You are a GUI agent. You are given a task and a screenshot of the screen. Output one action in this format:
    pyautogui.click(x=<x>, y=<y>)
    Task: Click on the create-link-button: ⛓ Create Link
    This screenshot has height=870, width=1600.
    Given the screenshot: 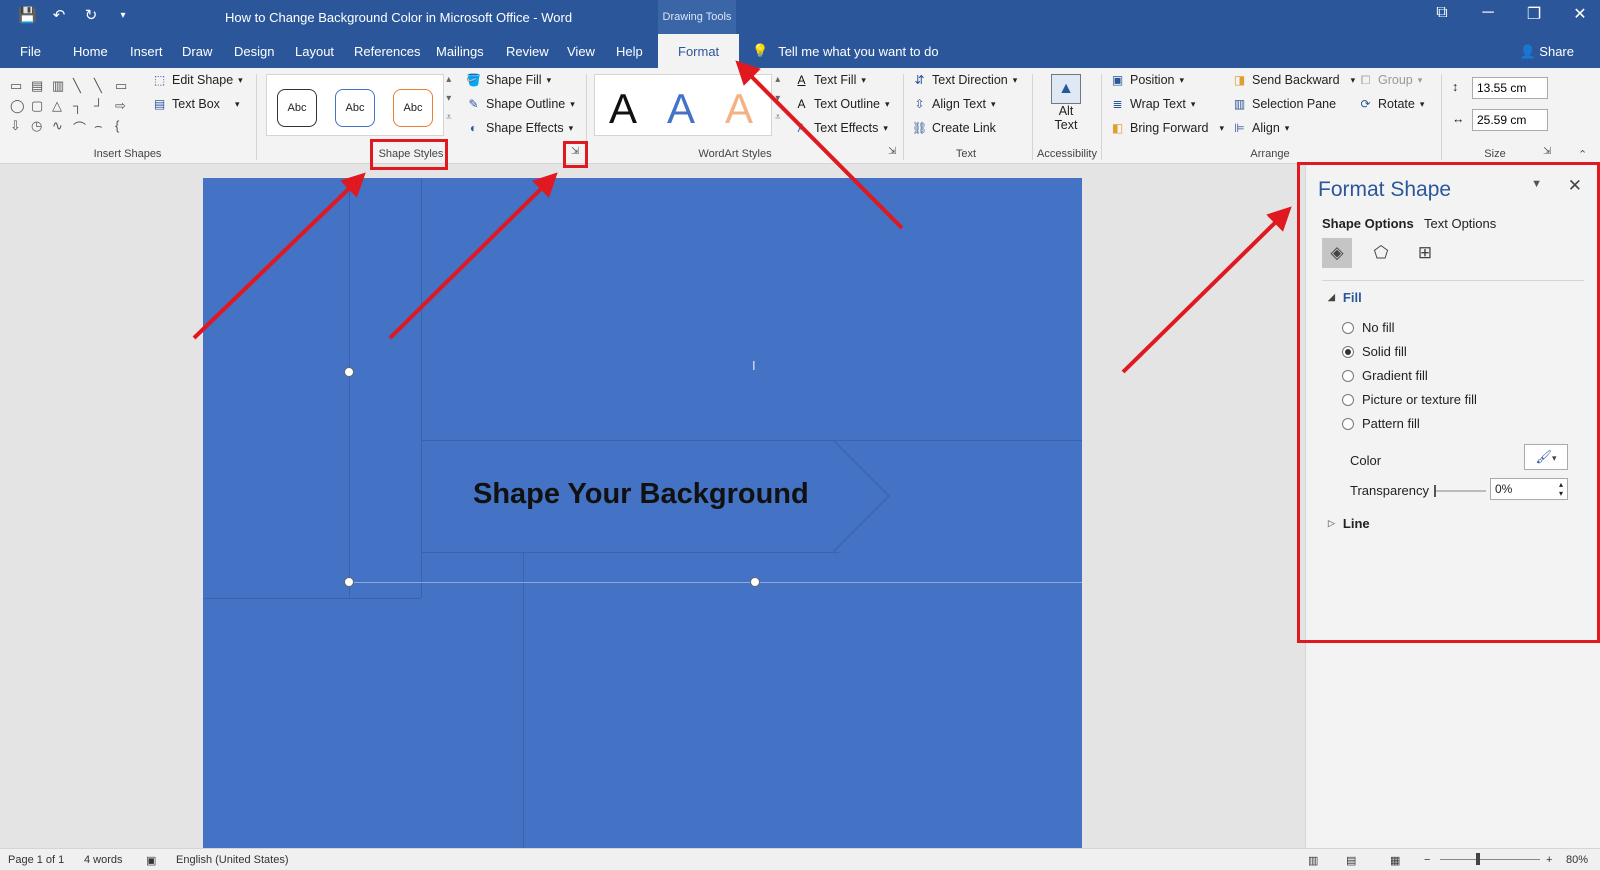 What is the action you would take?
    pyautogui.click(x=954, y=128)
    